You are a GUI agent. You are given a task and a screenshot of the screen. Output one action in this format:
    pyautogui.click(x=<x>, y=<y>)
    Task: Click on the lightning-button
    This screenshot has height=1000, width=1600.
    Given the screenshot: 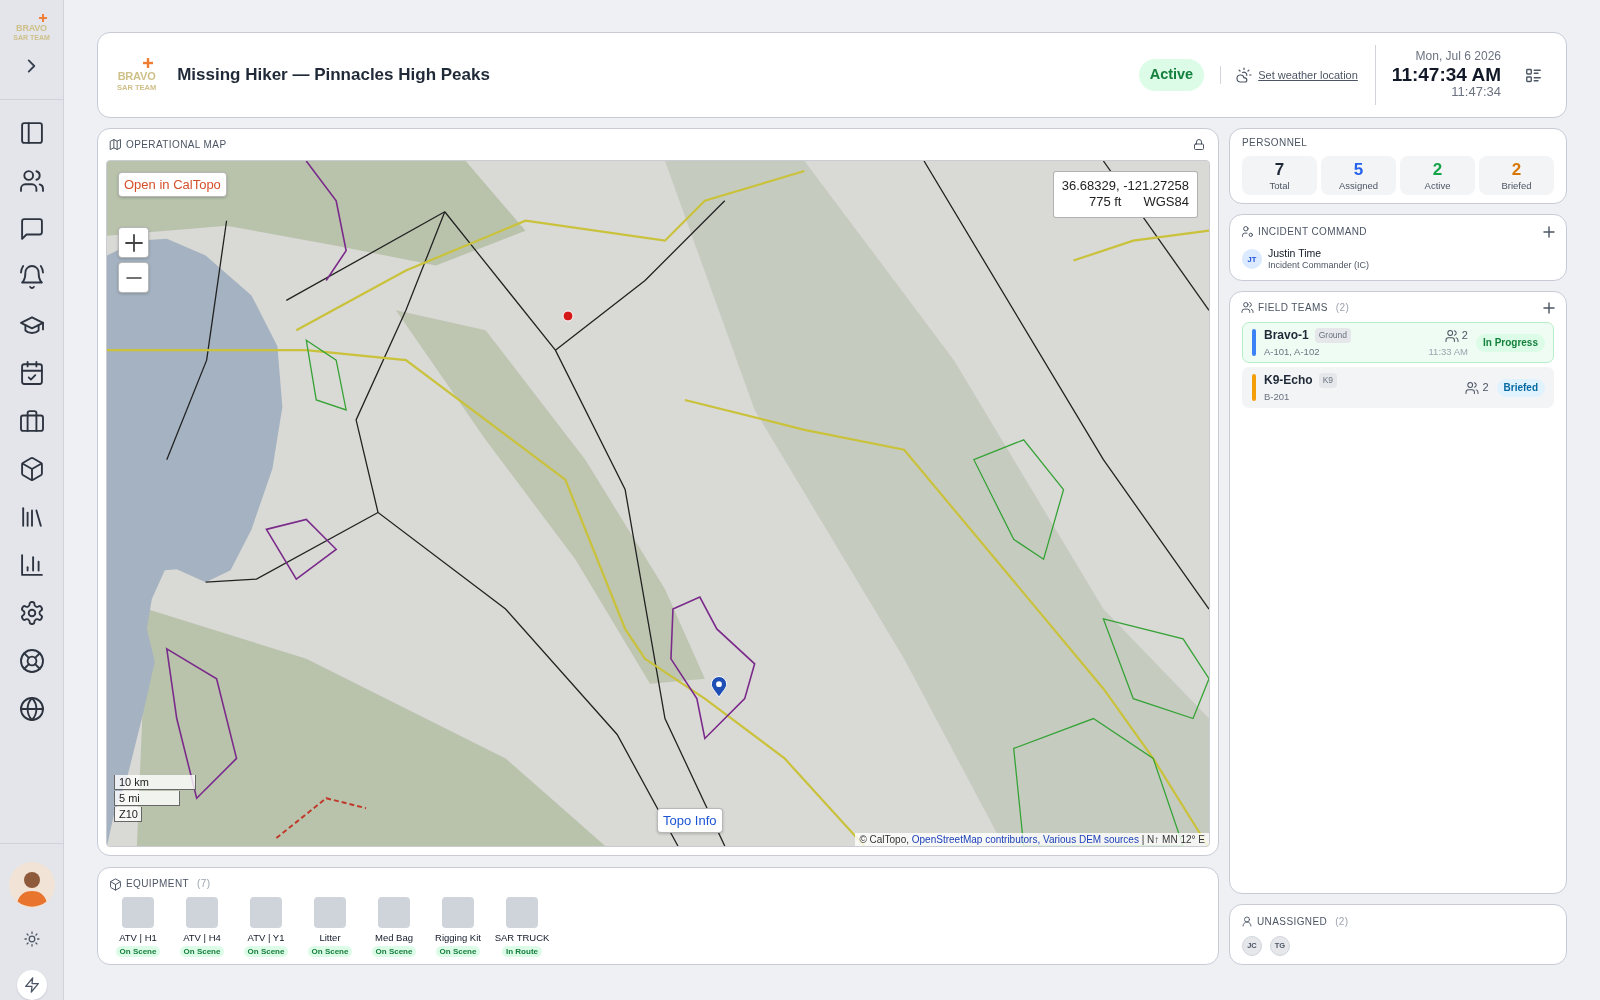 What is the action you would take?
    pyautogui.click(x=31, y=985)
    